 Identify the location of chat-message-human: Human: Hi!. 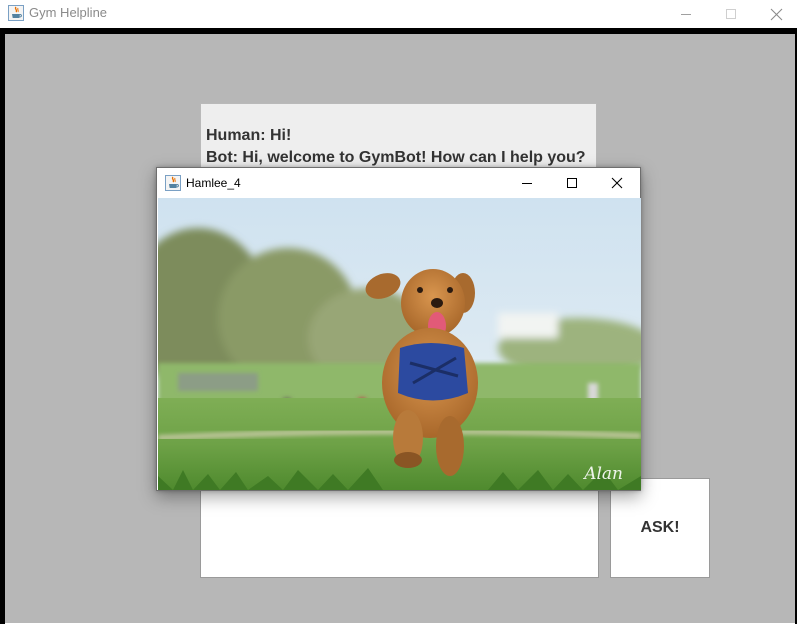
(249, 135).